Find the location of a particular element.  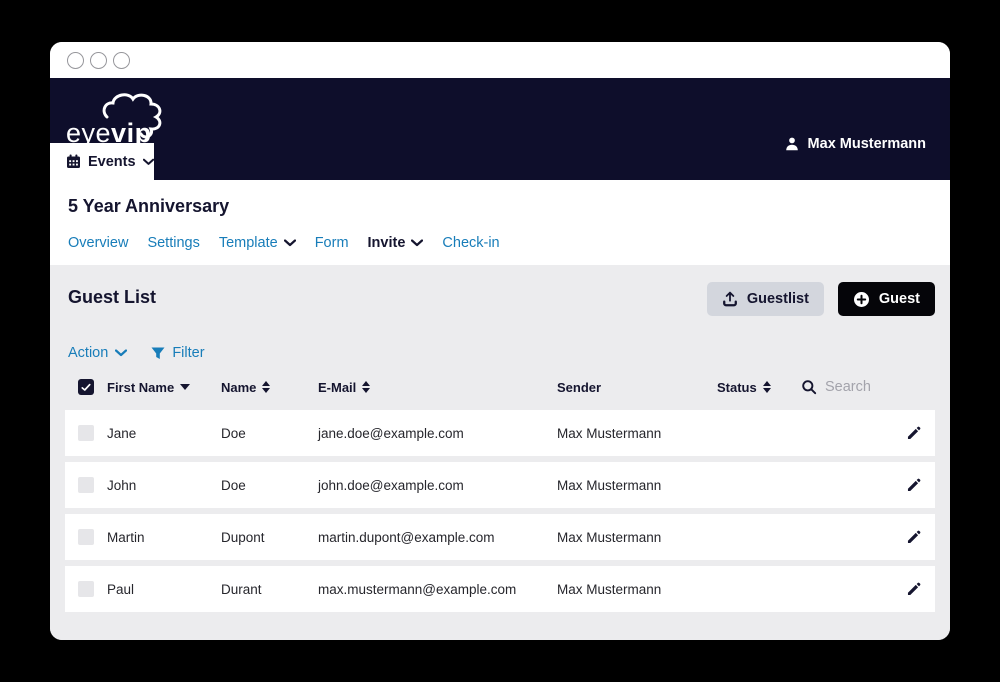

cell-name: Durant is located at coordinates (241, 589).